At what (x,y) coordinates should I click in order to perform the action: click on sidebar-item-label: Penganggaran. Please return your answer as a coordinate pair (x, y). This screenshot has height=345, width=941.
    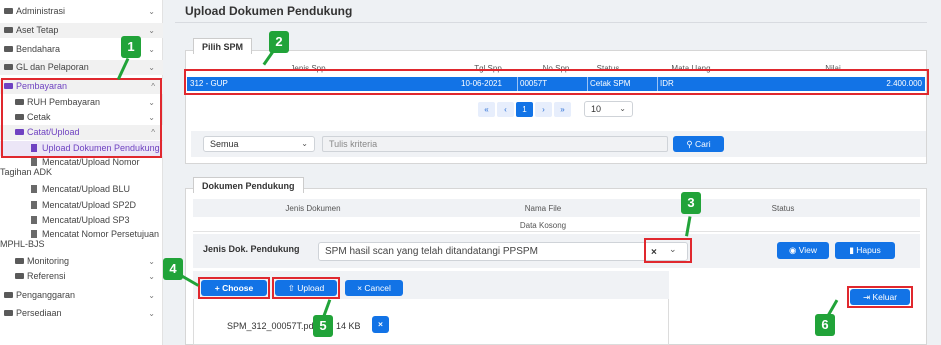
    Looking at the image, I should click on (46, 295).